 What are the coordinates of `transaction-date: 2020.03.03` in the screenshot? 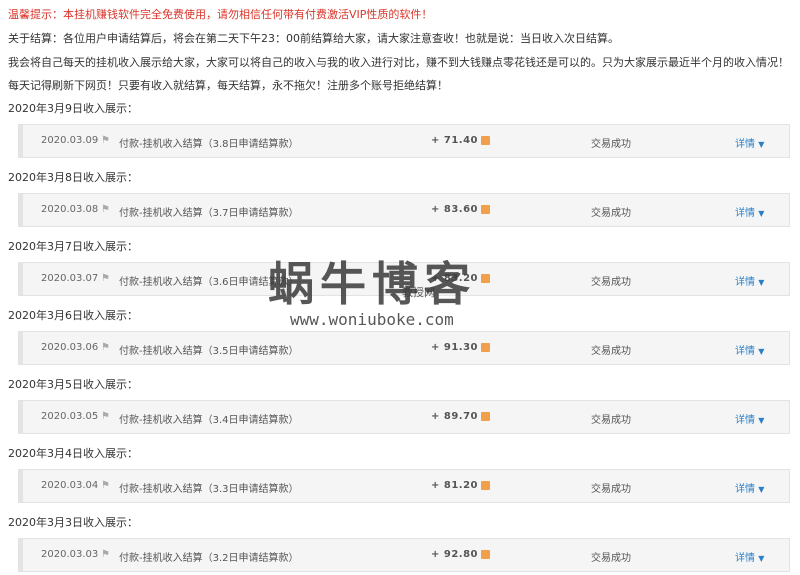 It's located at (70, 554).